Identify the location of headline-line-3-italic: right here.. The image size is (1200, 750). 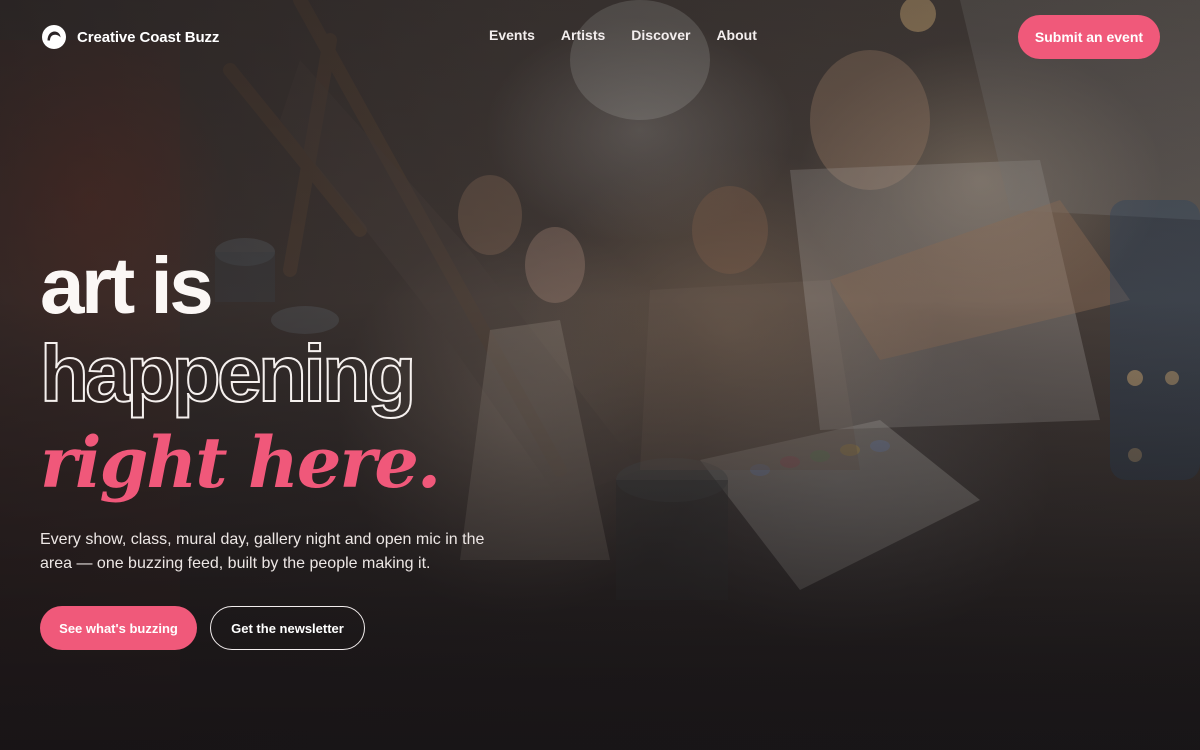
(240, 462).